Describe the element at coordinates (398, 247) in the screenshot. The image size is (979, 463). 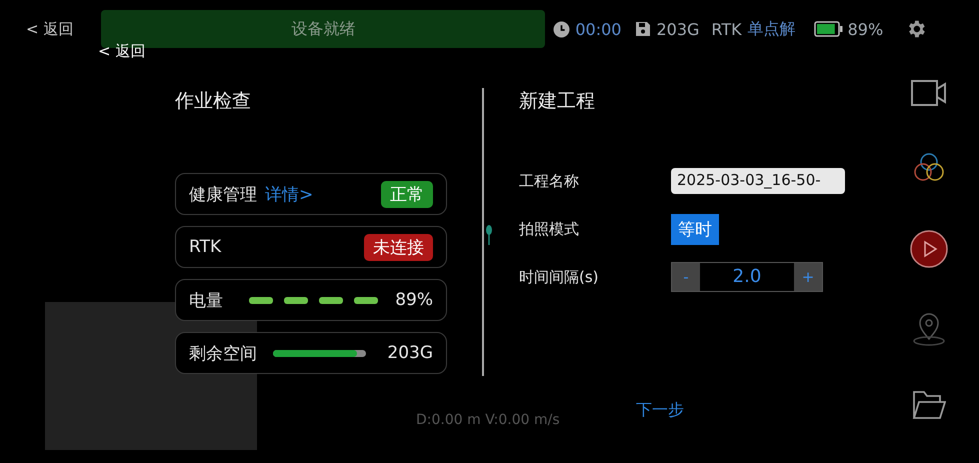
I see `status-badge: 未连接` at that location.